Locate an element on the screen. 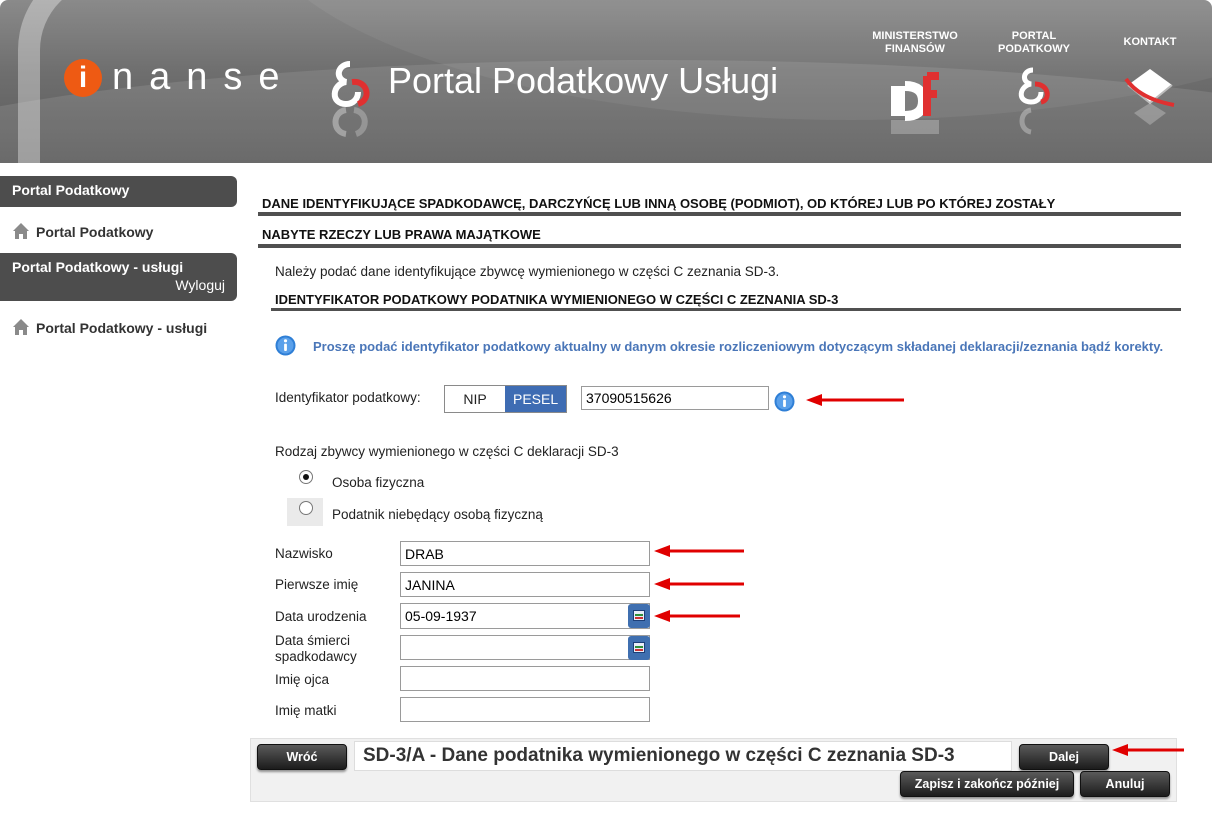 This screenshot has height=828, width=1212. radio-natural-person is located at coordinates (306, 477).